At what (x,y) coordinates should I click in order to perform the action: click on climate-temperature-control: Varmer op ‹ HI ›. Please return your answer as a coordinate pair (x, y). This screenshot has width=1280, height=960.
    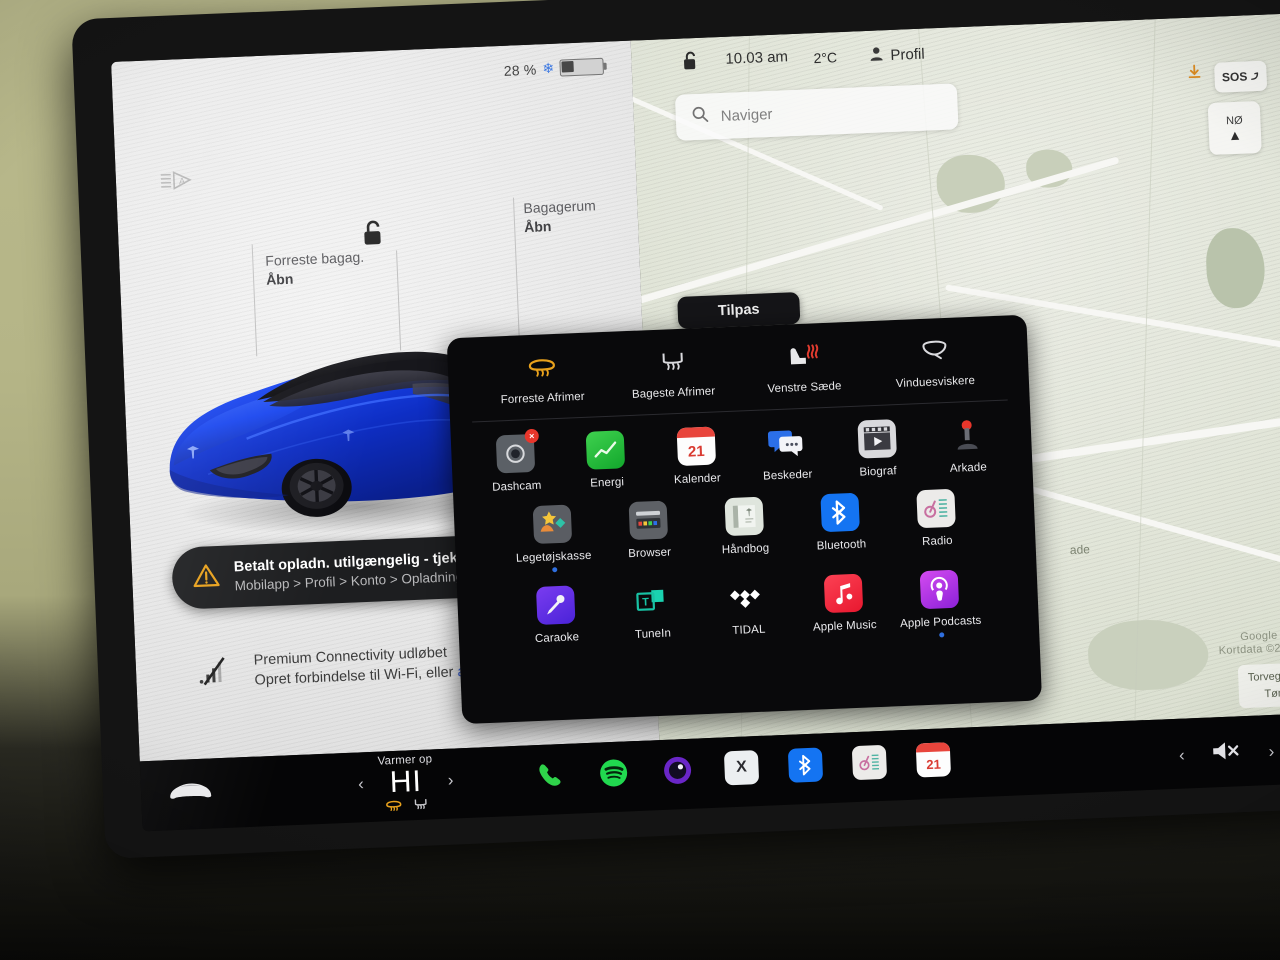
    Looking at the image, I should click on (406, 783).